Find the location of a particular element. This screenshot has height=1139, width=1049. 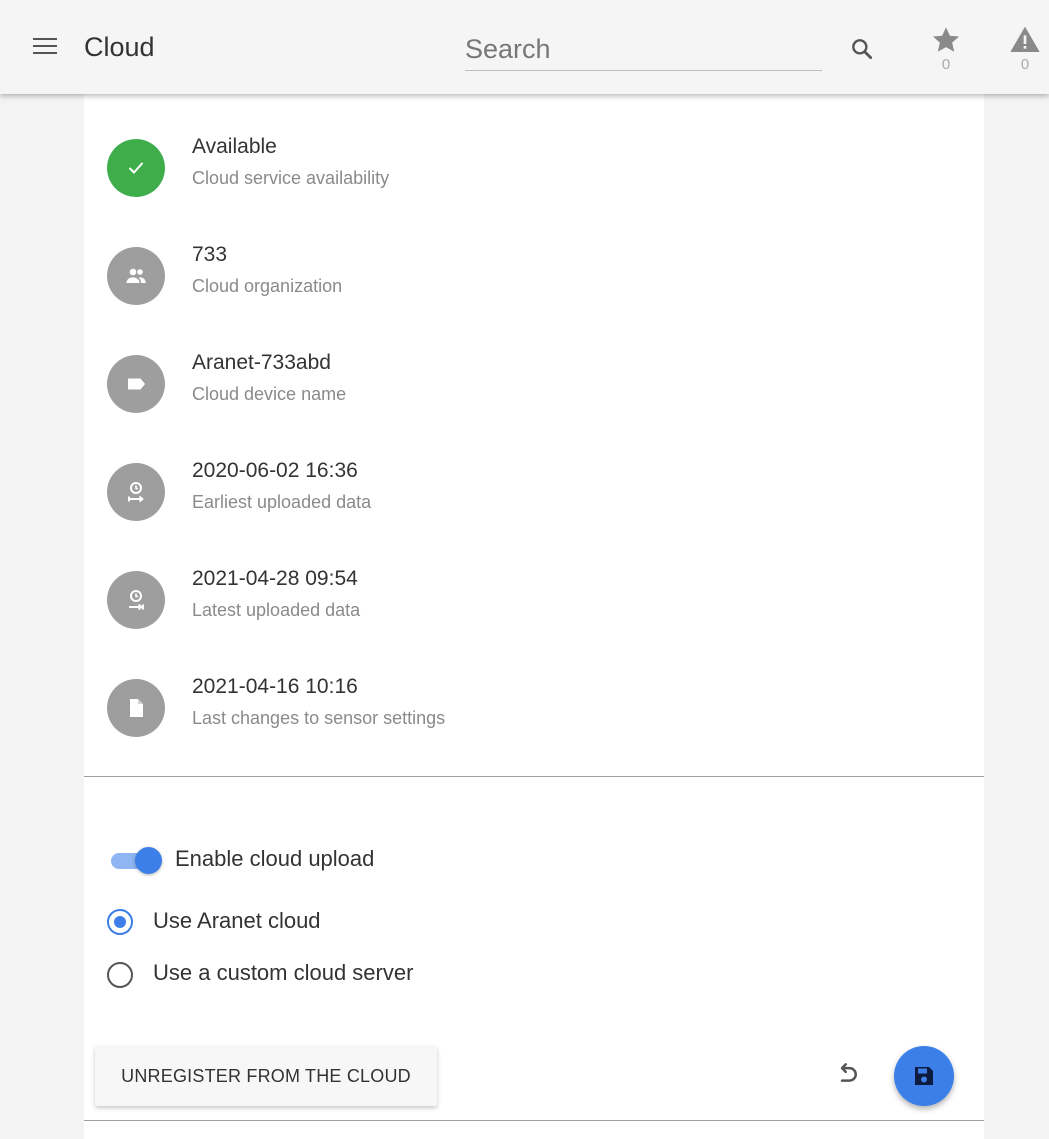

radio-aranet-cloud is located at coordinates (120, 922).